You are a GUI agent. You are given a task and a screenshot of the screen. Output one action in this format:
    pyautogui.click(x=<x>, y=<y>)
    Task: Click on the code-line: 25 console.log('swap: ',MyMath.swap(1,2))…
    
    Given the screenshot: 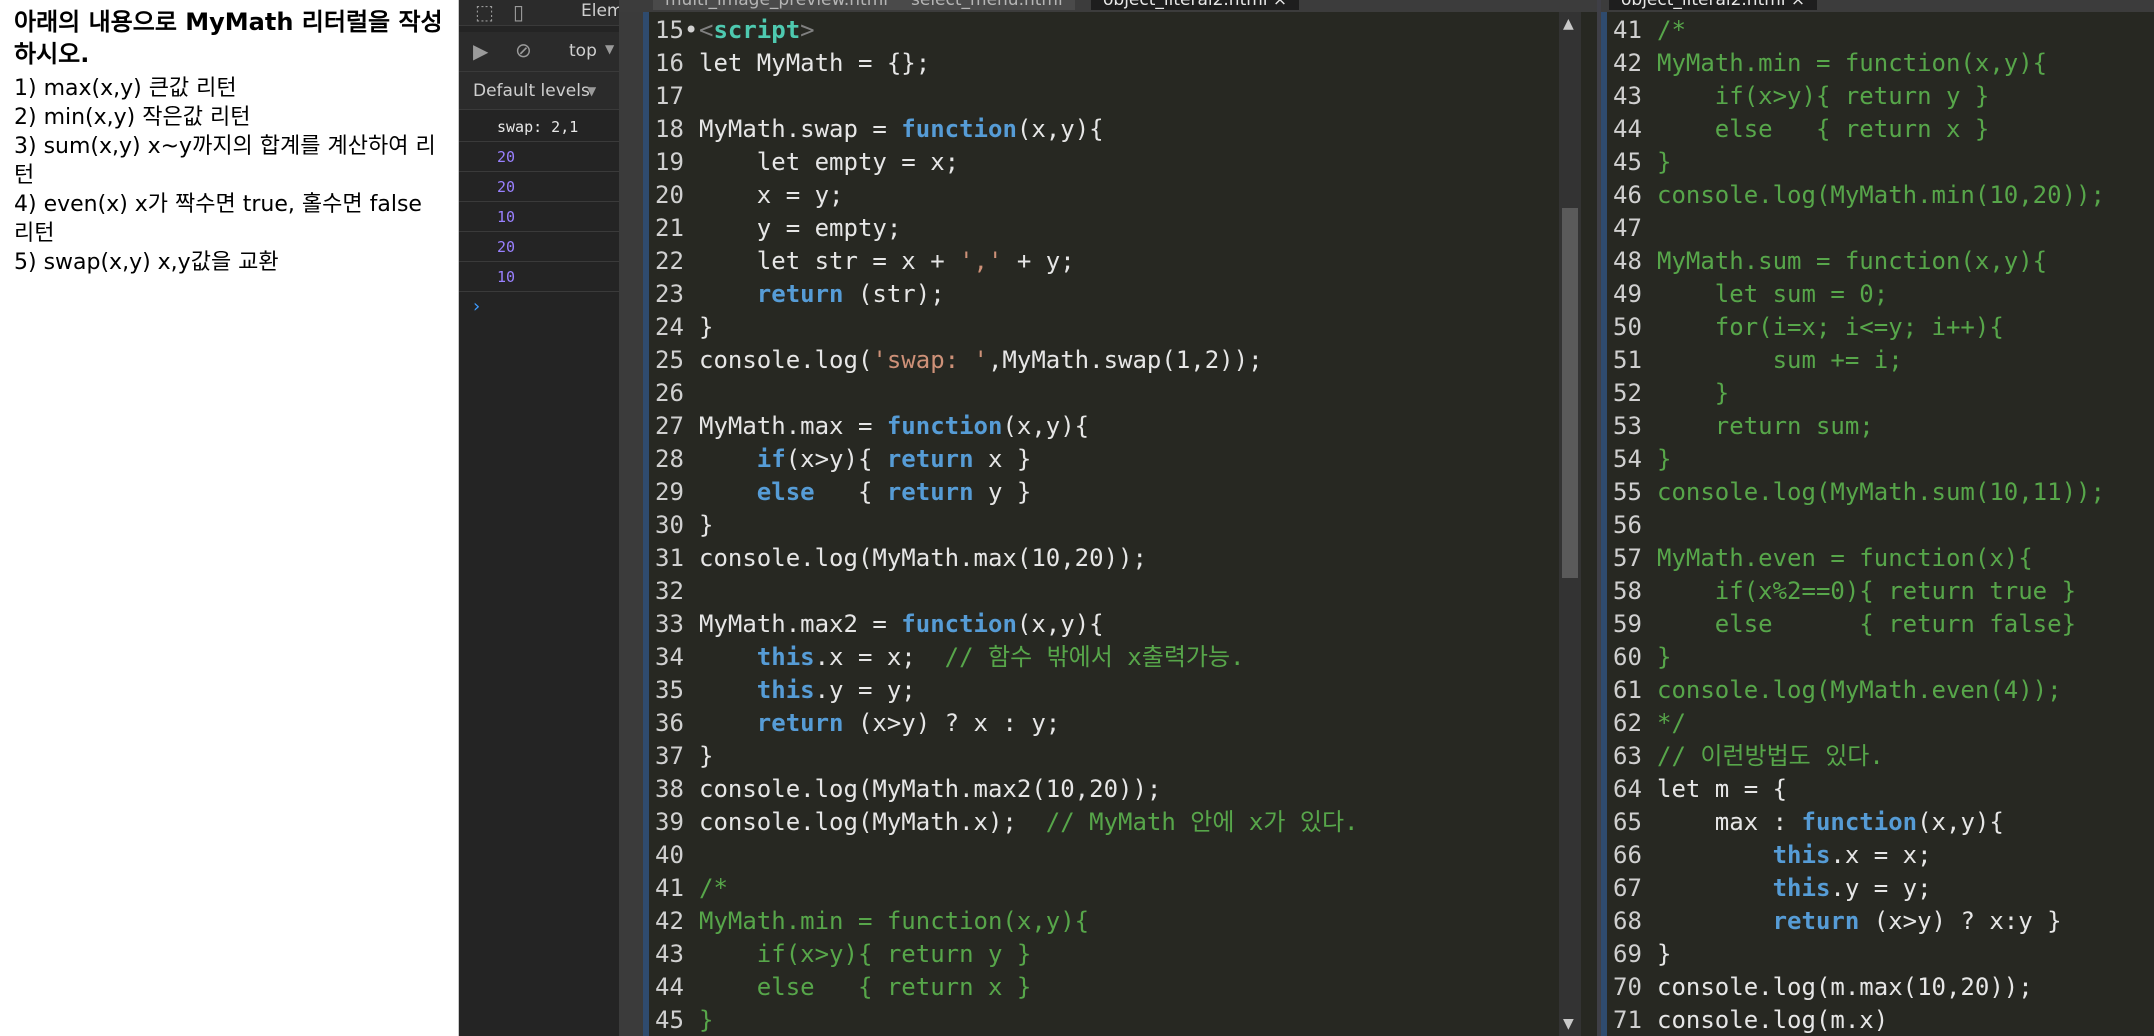 What is the action you would take?
    pyautogui.click(x=1006, y=360)
    